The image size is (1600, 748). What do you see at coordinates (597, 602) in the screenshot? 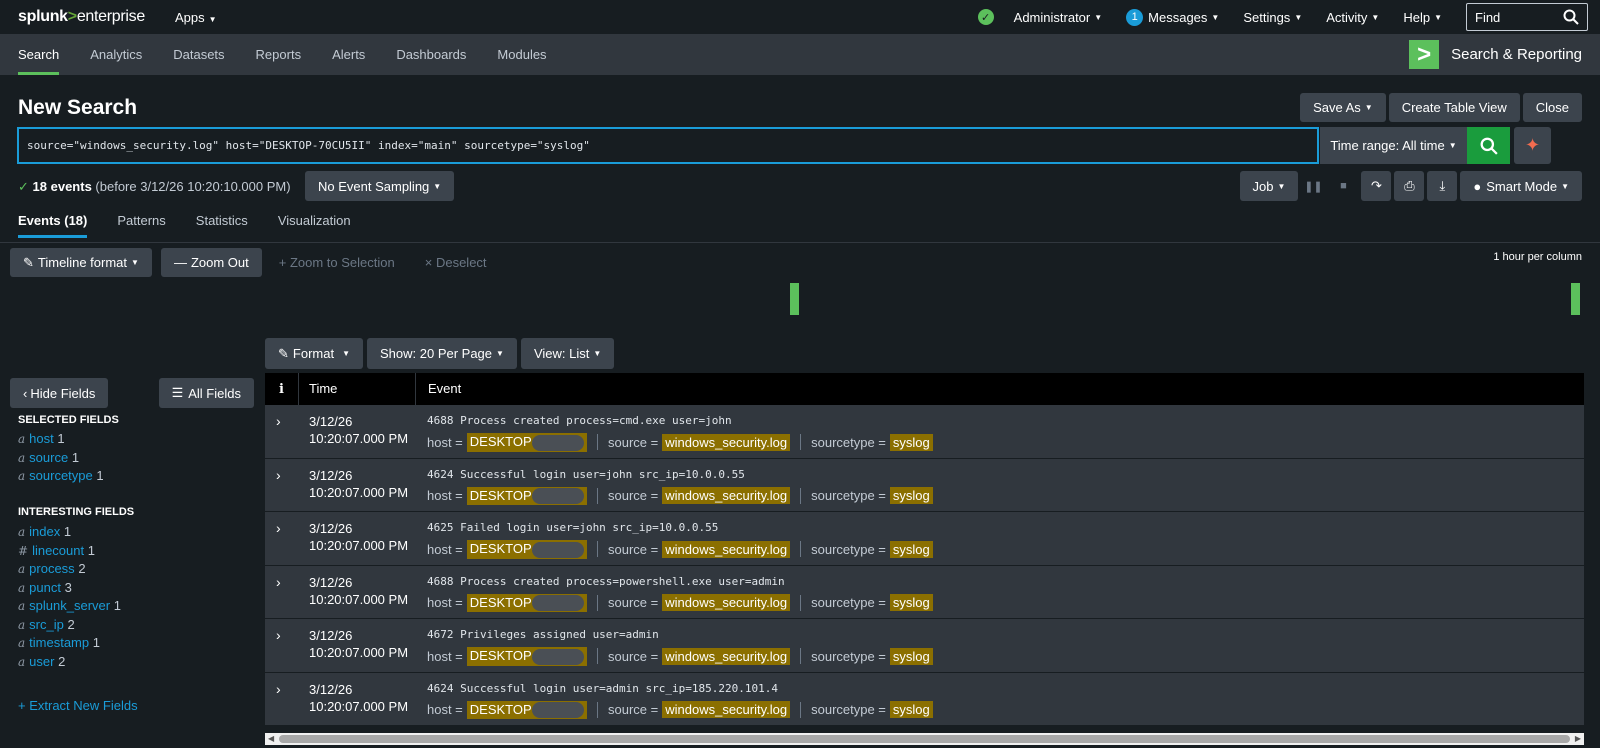
I see `divider` at bounding box center [597, 602].